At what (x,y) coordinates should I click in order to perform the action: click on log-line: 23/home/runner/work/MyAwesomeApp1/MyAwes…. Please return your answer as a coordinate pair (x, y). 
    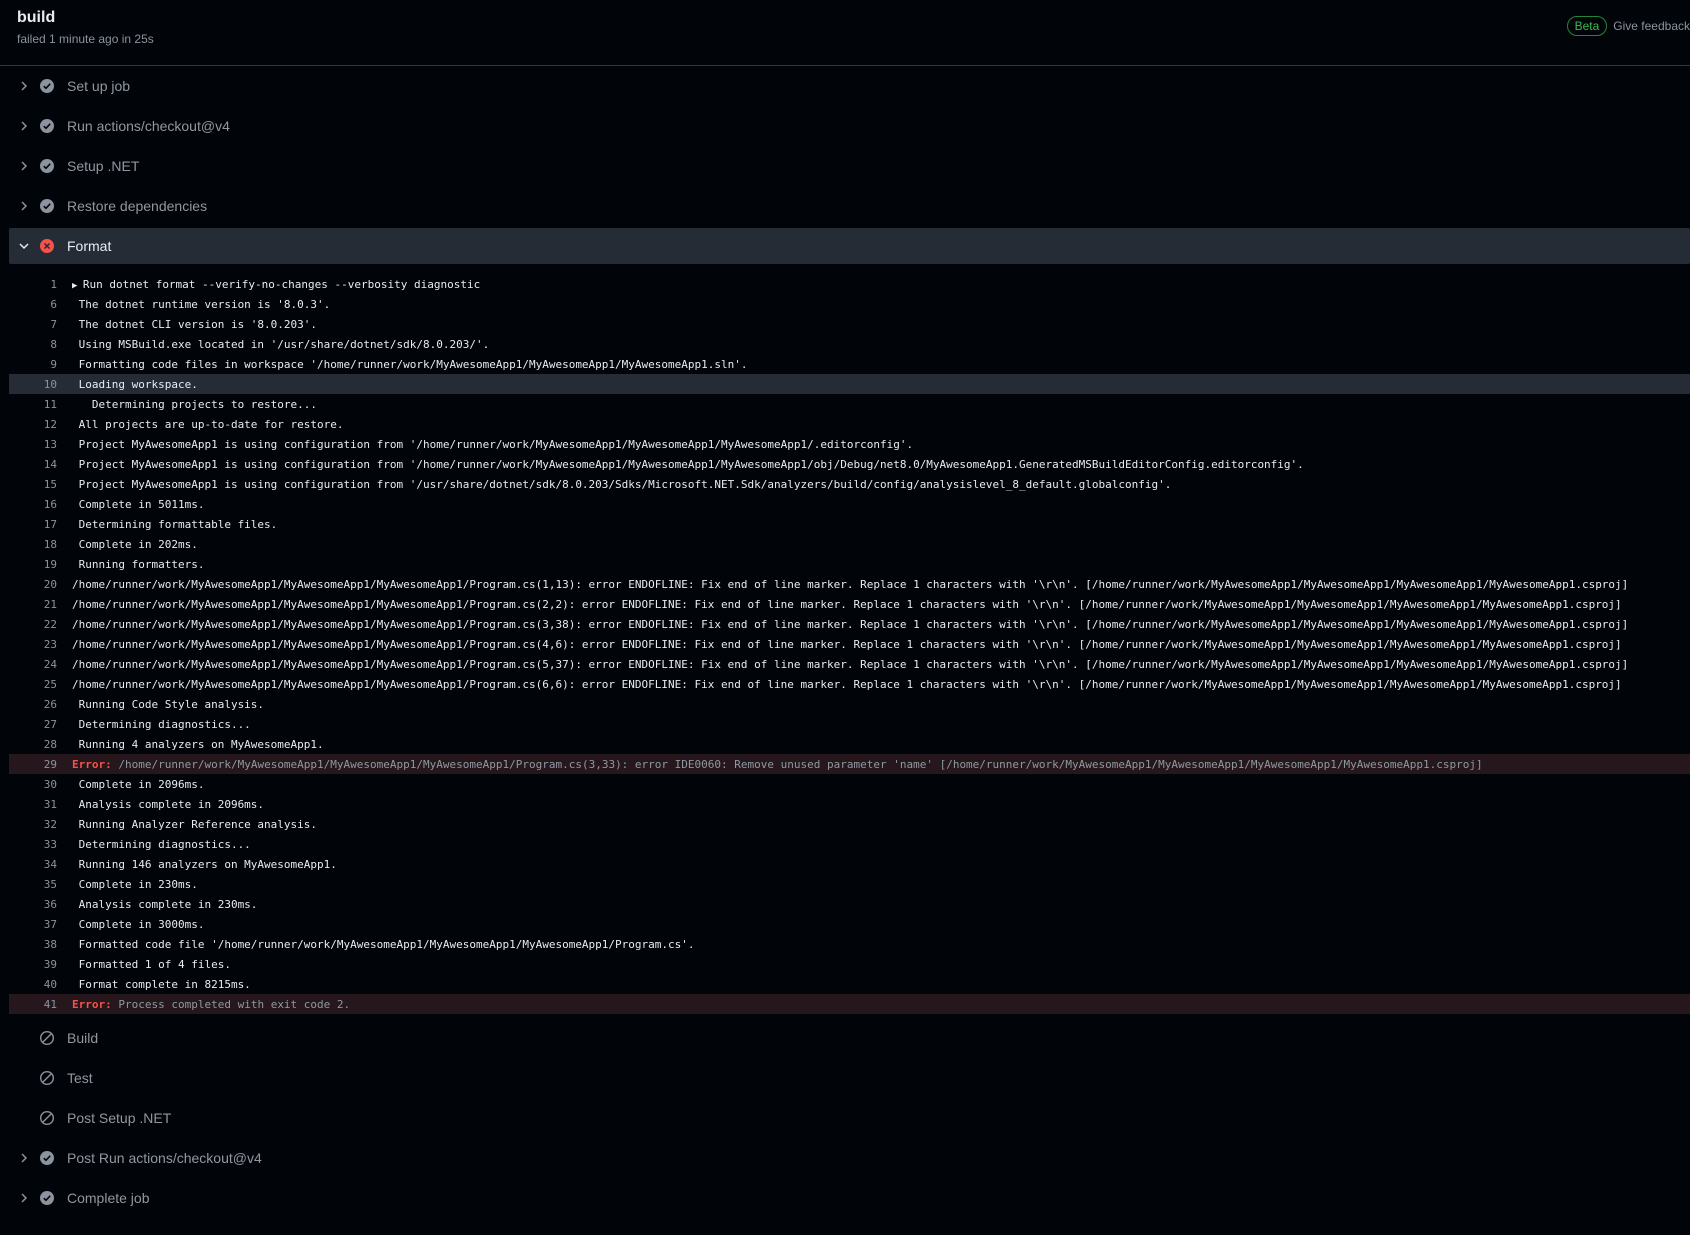
    Looking at the image, I should click on (849, 644).